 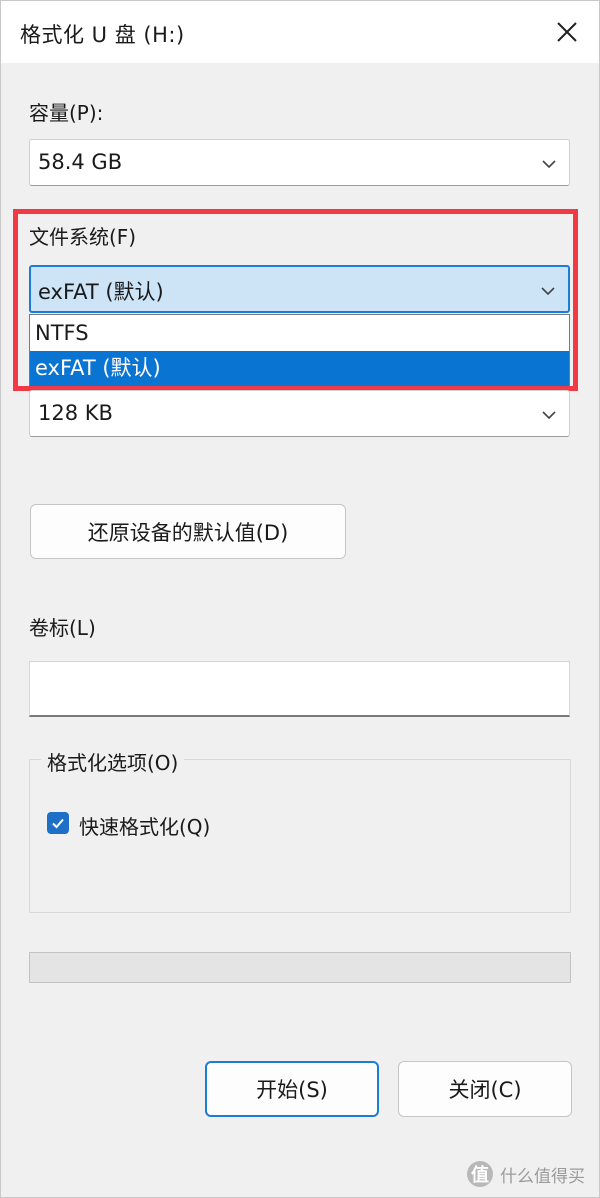 I want to click on watermark-text: 什么值得买, so click(x=542, y=1176).